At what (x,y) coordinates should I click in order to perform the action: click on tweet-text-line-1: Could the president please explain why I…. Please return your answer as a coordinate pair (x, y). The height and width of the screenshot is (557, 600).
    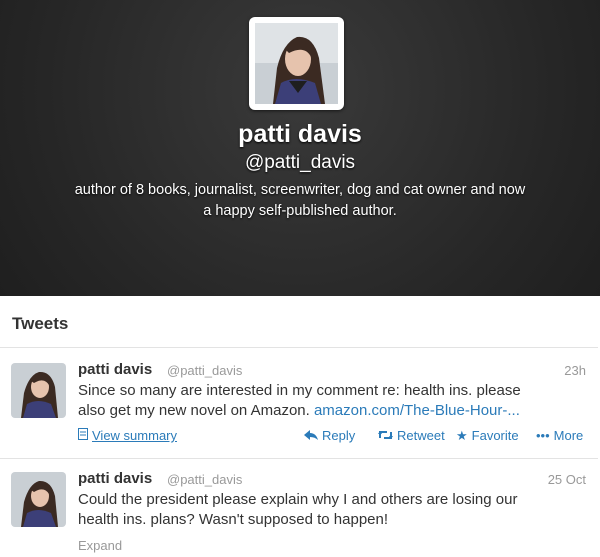
    Looking at the image, I should click on (298, 499).